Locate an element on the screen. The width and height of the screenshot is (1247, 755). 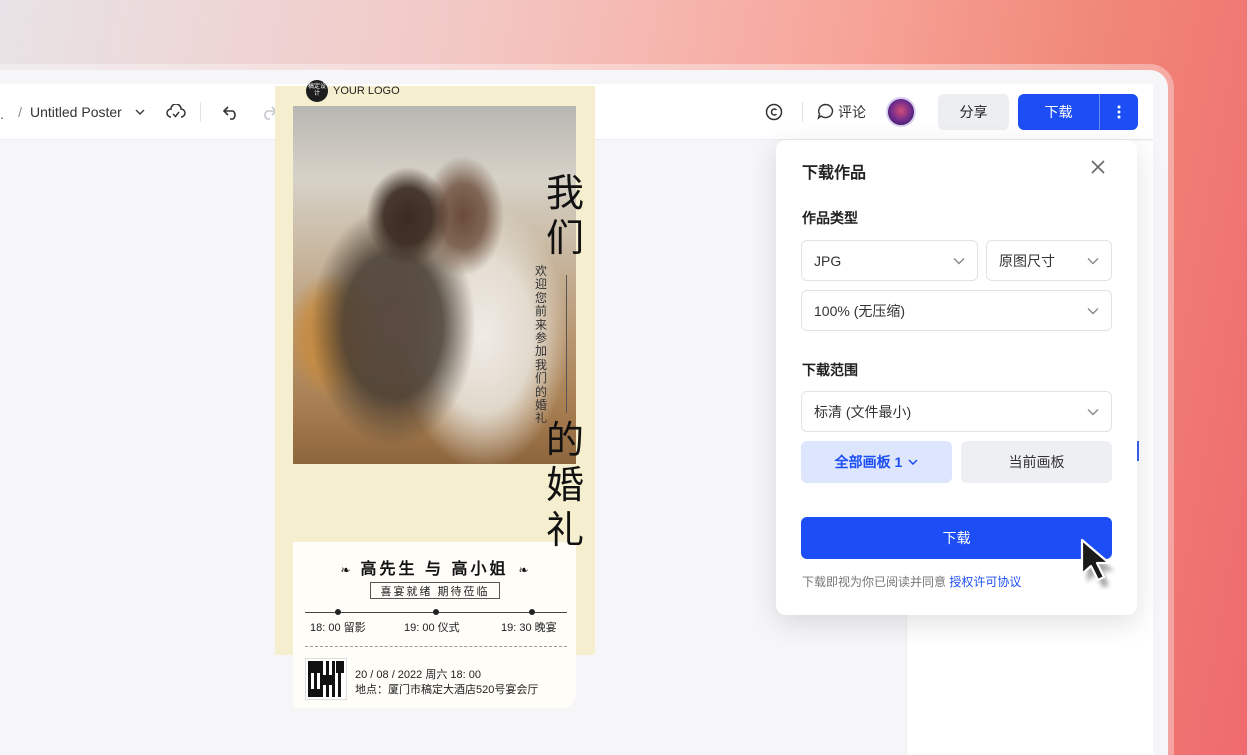
dialog-title: 下载作品 is located at coordinates (834, 173).